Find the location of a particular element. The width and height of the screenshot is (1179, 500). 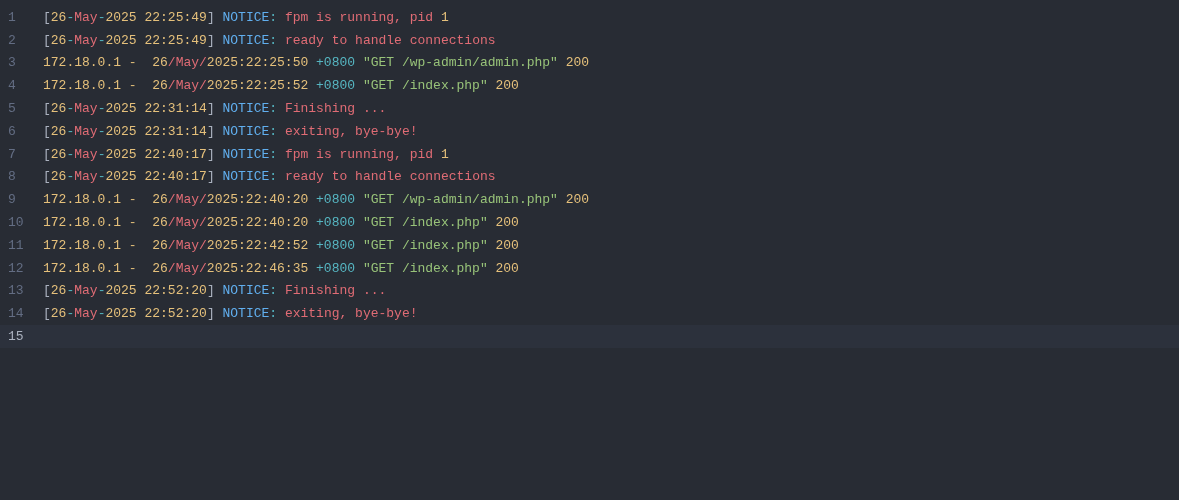

log-line: [26-May-2025 22:40:17] NOTICE: fpm is running, pid 1 is located at coordinates (246, 154).